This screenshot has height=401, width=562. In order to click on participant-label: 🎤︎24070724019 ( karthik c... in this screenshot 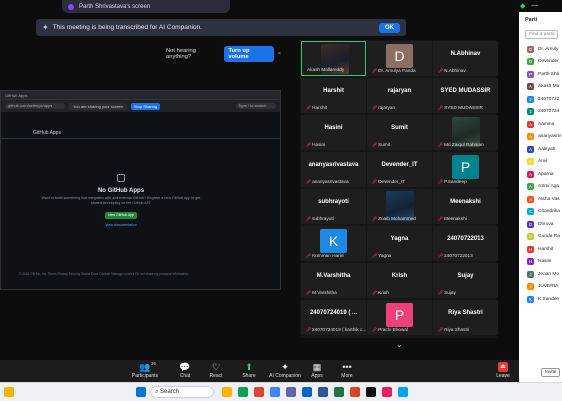, I will do `click(336, 329)`.